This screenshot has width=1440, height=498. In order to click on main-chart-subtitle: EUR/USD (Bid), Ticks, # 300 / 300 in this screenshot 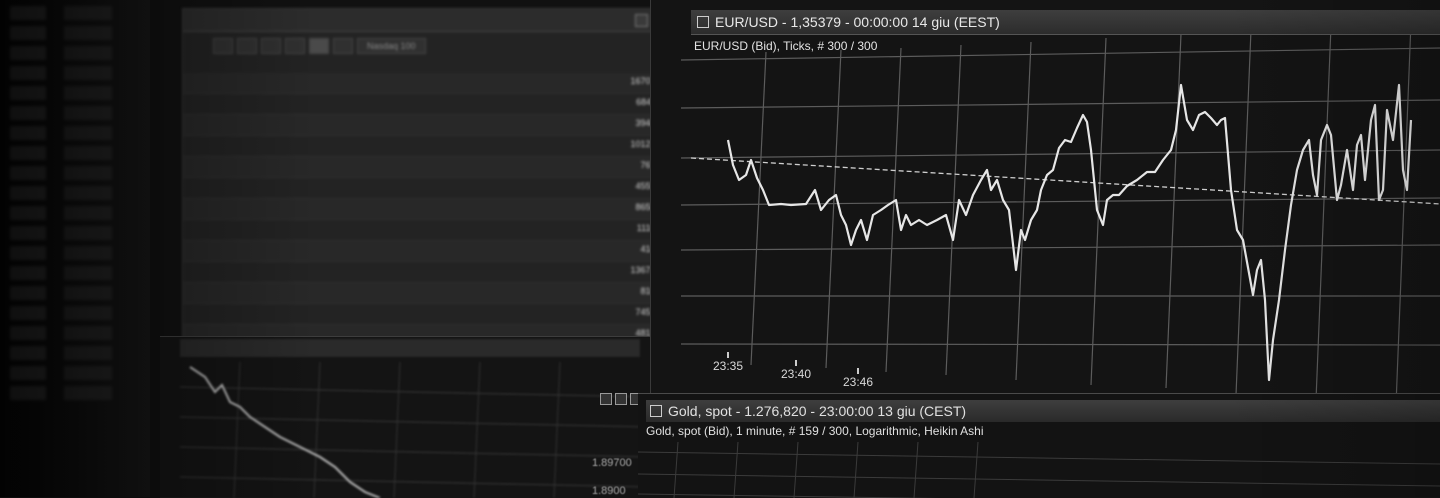, I will do `click(786, 46)`.